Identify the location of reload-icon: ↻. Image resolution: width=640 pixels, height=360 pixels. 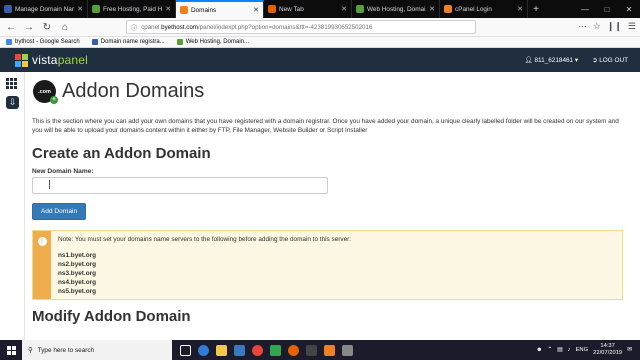
(47, 27).